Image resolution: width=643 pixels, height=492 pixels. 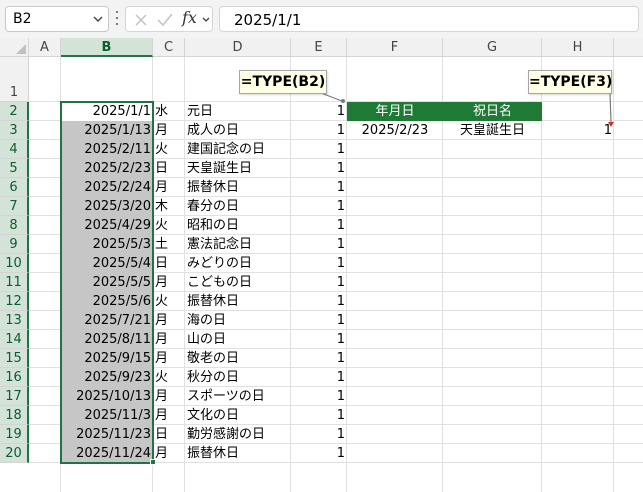 What do you see at coordinates (169, 47) in the screenshot?
I see `column-header-c: C` at bounding box center [169, 47].